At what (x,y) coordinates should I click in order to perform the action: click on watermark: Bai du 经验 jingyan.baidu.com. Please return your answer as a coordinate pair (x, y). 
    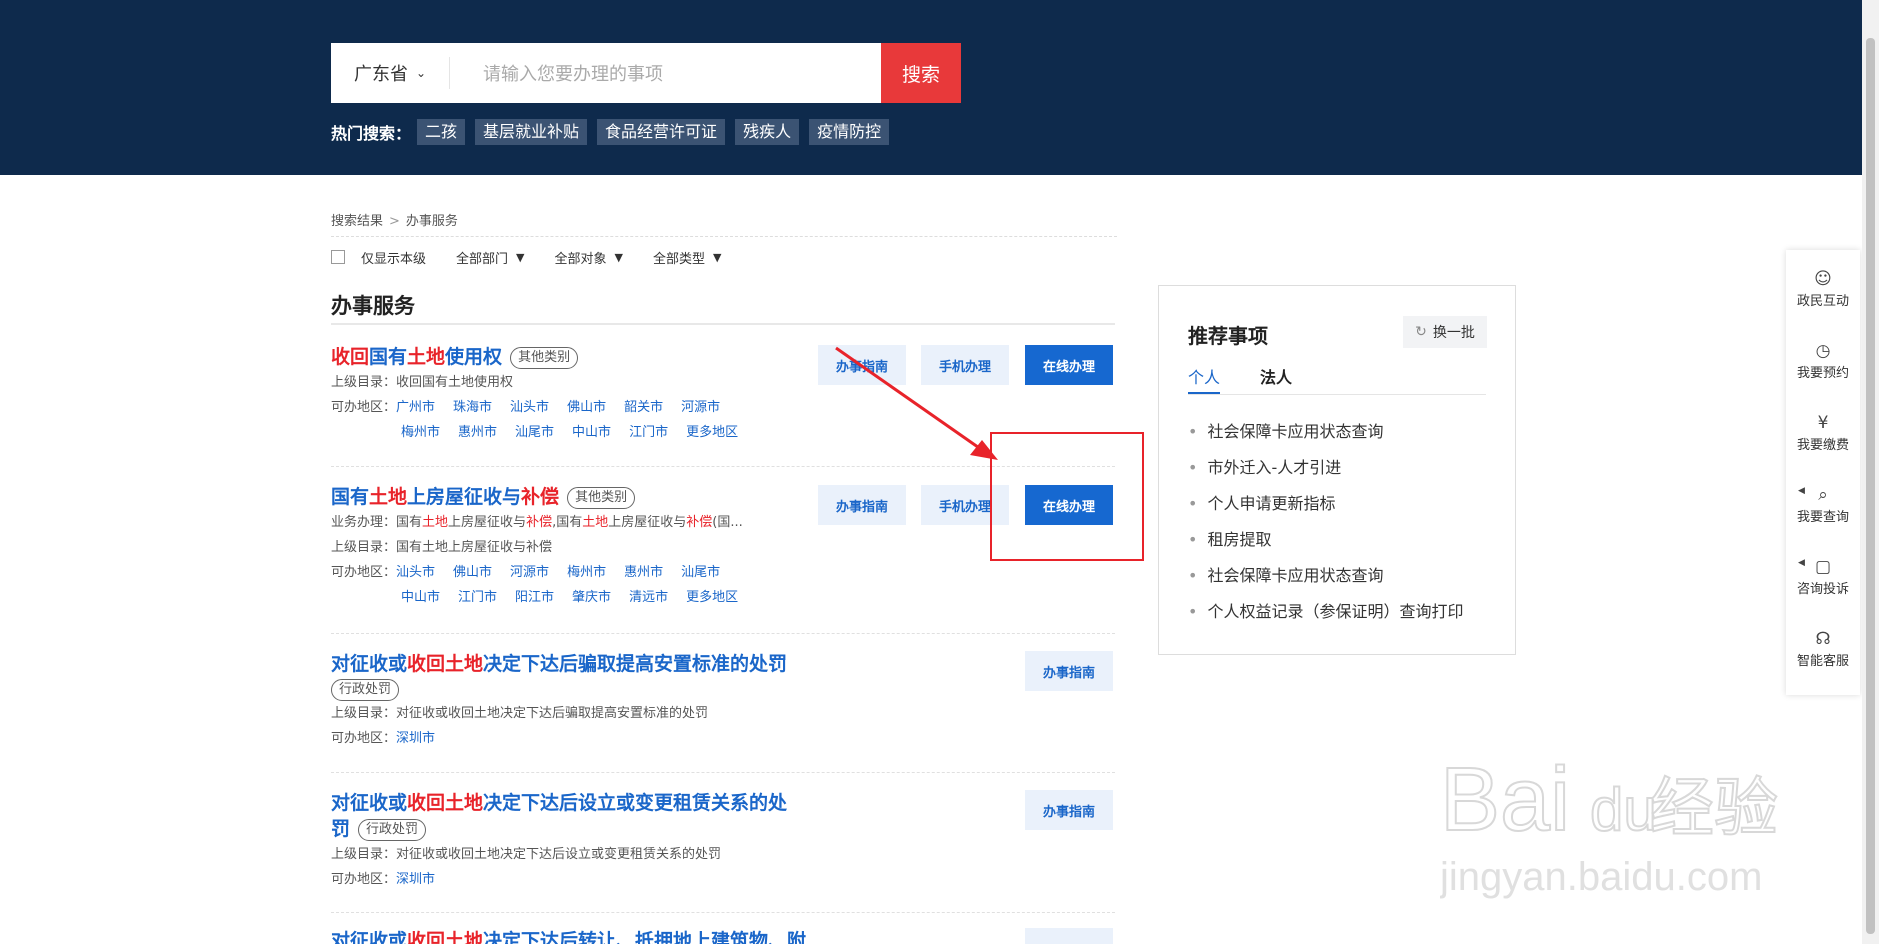
    Looking at the image, I should click on (1620, 825).